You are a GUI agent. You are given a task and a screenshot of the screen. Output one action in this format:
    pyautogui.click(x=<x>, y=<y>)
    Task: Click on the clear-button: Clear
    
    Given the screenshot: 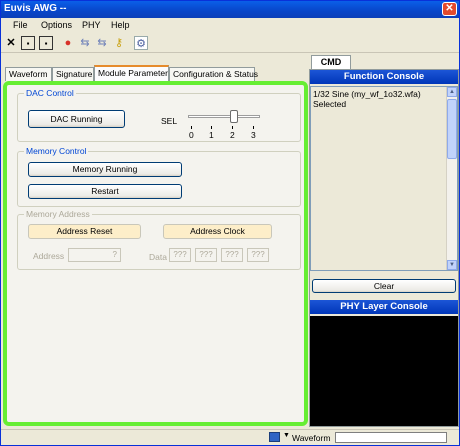 What is the action you would take?
    pyautogui.click(x=384, y=286)
    